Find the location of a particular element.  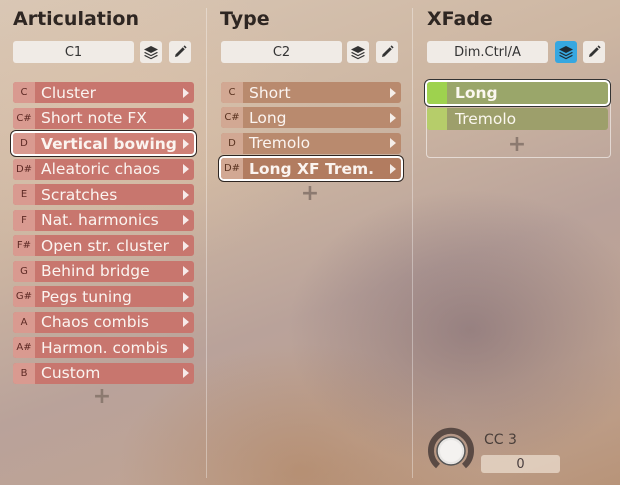

note-key-label: A# is located at coordinates (24, 347).